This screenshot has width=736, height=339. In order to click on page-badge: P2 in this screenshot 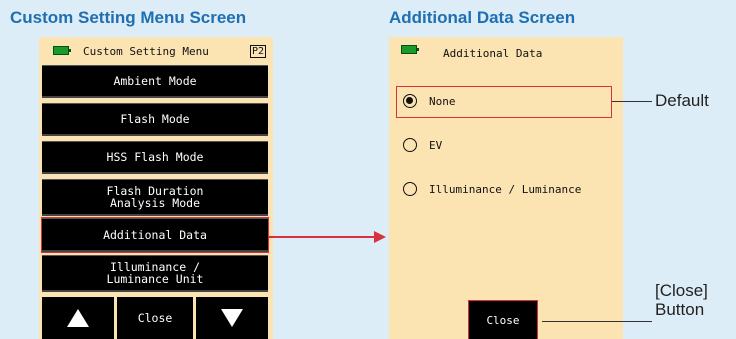, I will do `click(258, 51)`.